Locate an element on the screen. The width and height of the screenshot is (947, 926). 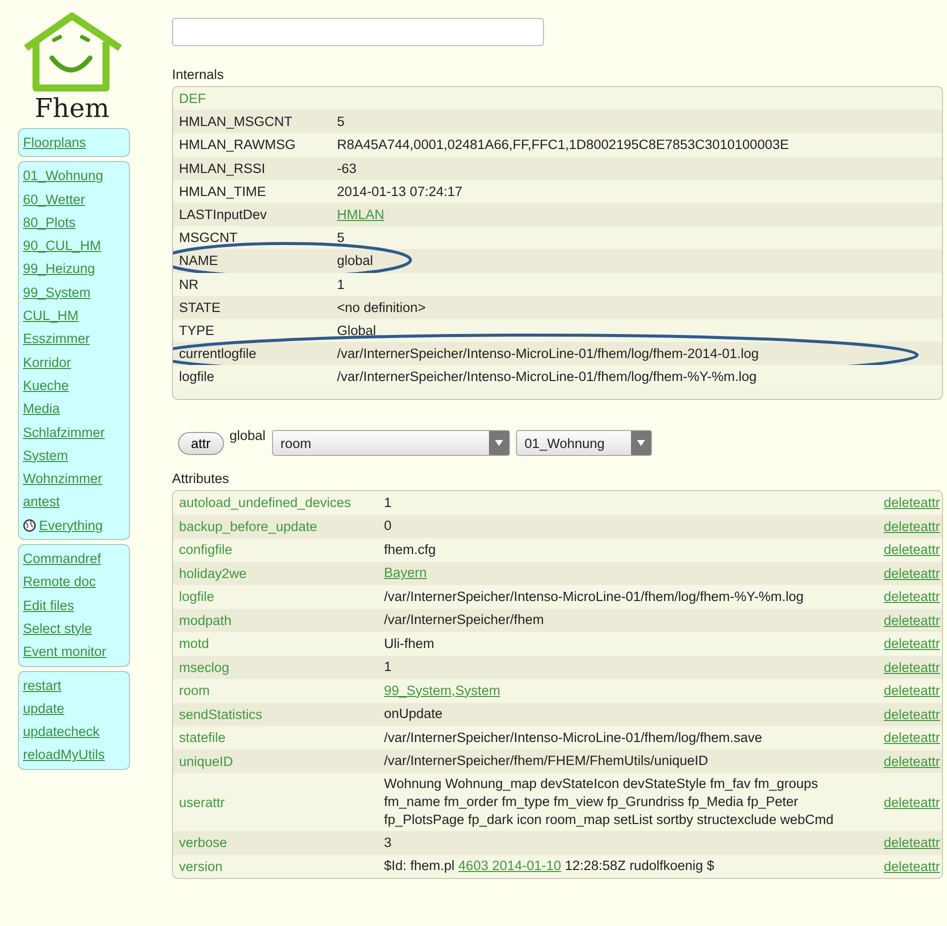
table-cell-text: HMLAN_RAWMSG is located at coordinates (238, 144).